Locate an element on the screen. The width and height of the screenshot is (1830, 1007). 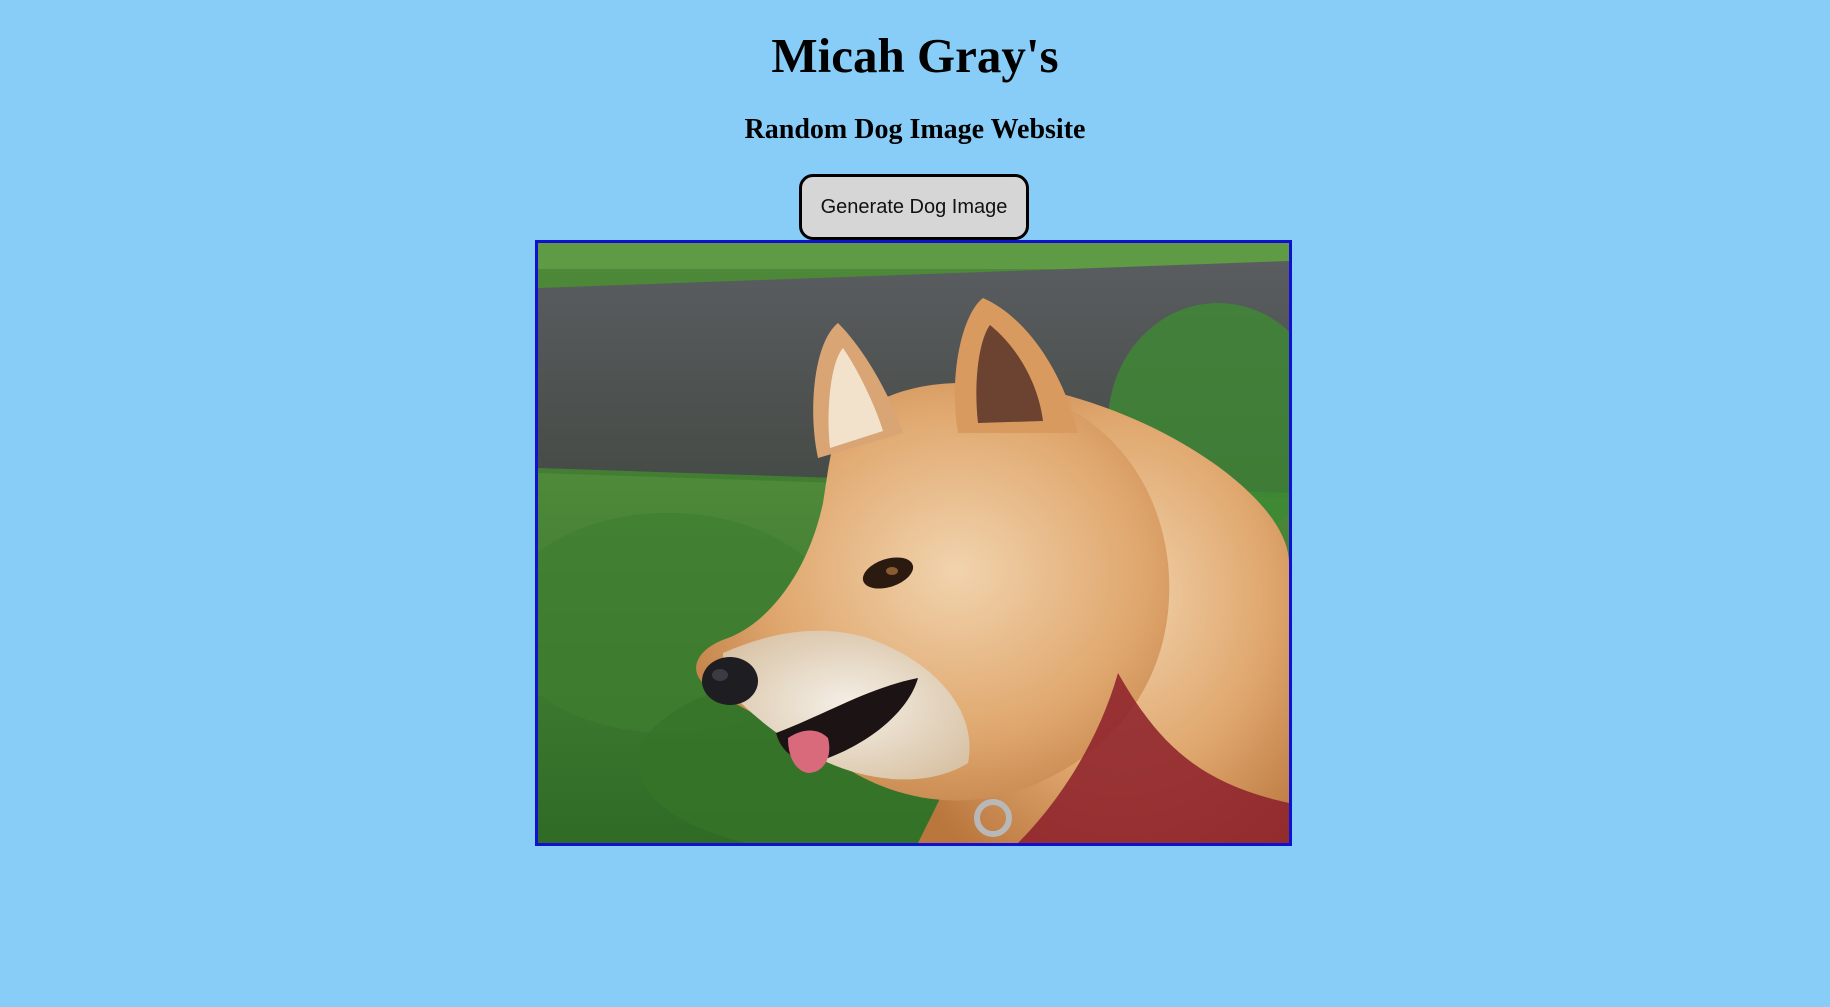
page-title: Micah Gray's is located at coordinates (915, 55).